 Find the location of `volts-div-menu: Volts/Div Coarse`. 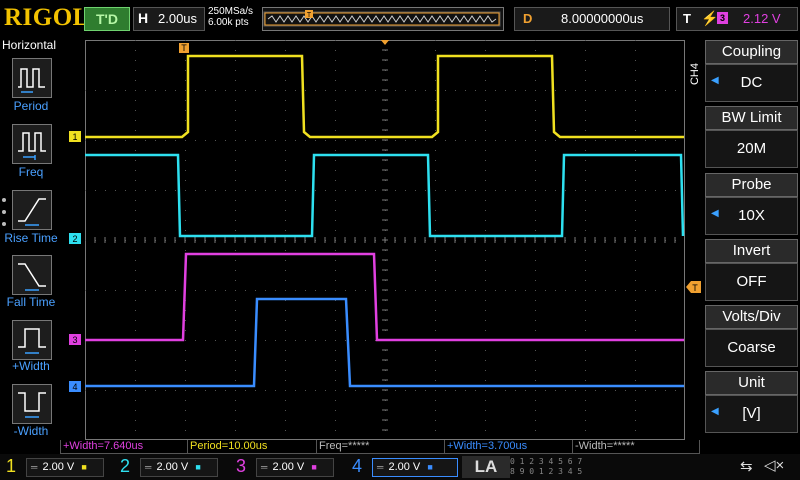

volts-div-menu: Volts/Div Coarse is located at coordinates (751, 336).